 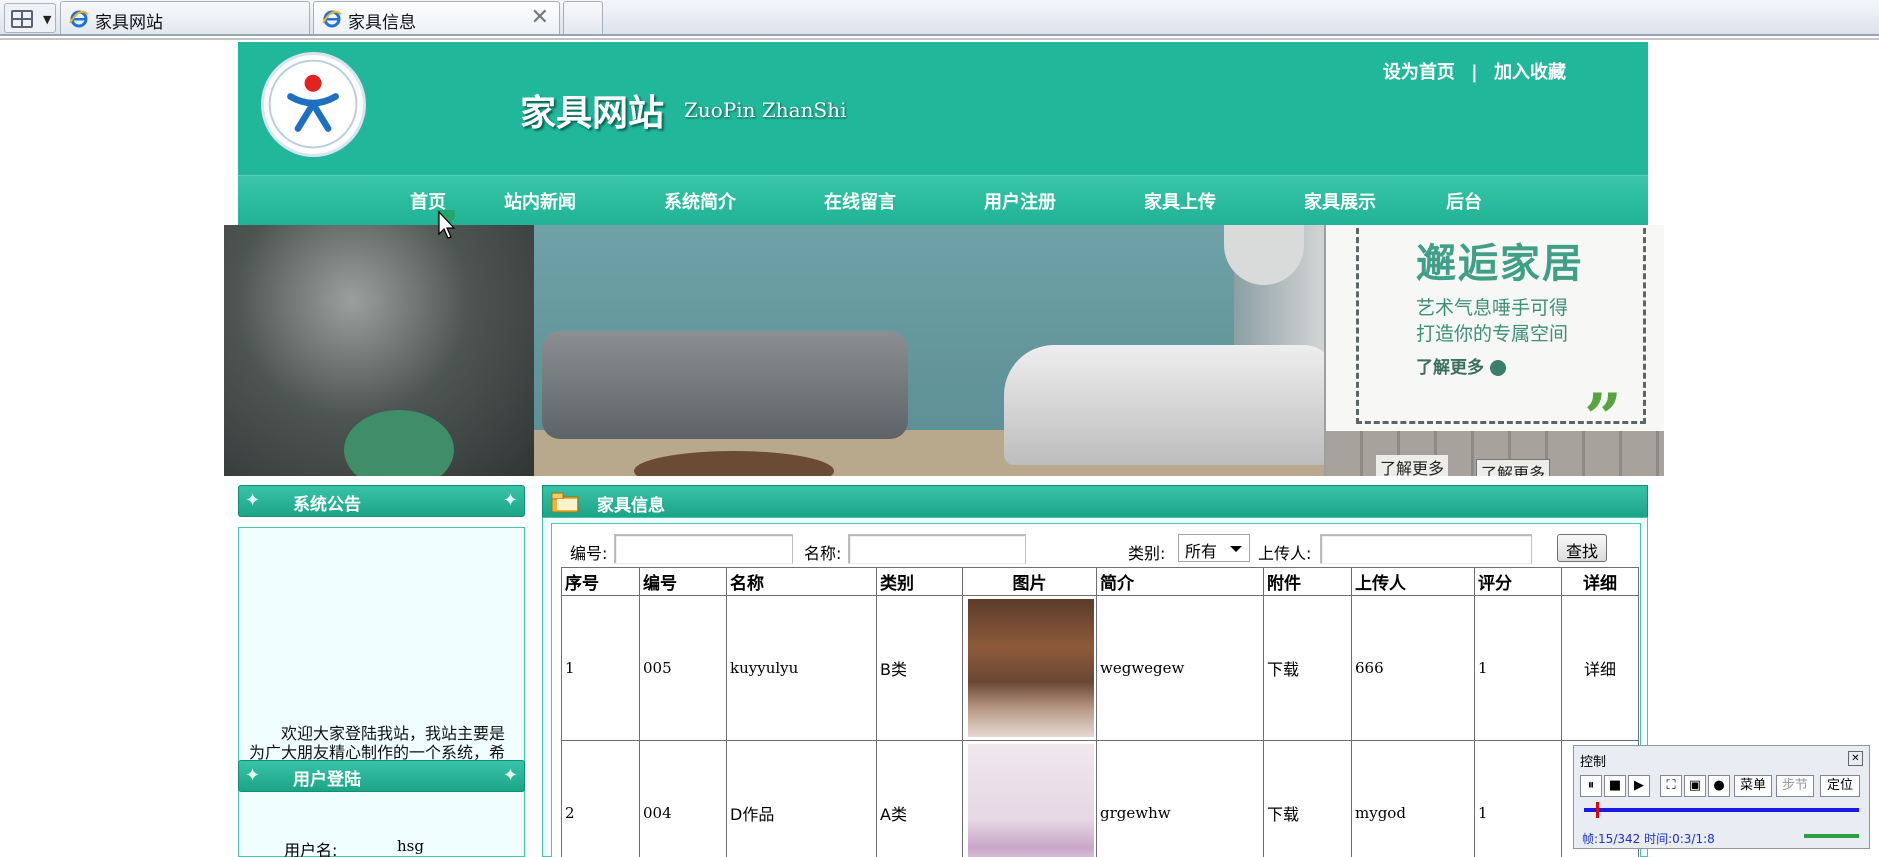 I want to click on banner-lamp, so click(x=1264, y=255).